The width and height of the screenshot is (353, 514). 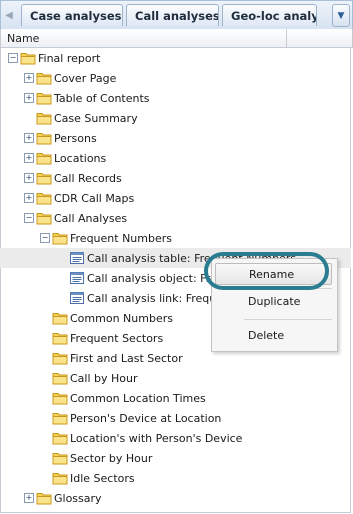 What do you see at coordinates (175, 198) in the screenshot?
I see `tree-row: + CDR Call Maps` at bounding box center [175, 198].